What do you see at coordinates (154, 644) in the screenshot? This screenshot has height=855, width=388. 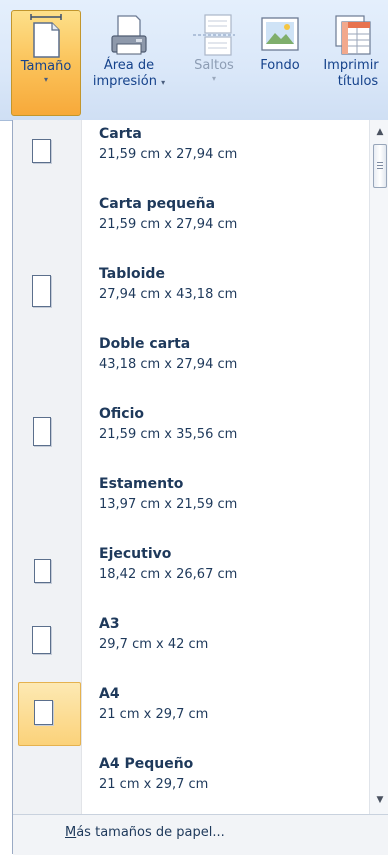 I see `paper-size-dimensions: 29,7 cm x 42 cm` at bounding box center [154, 644].